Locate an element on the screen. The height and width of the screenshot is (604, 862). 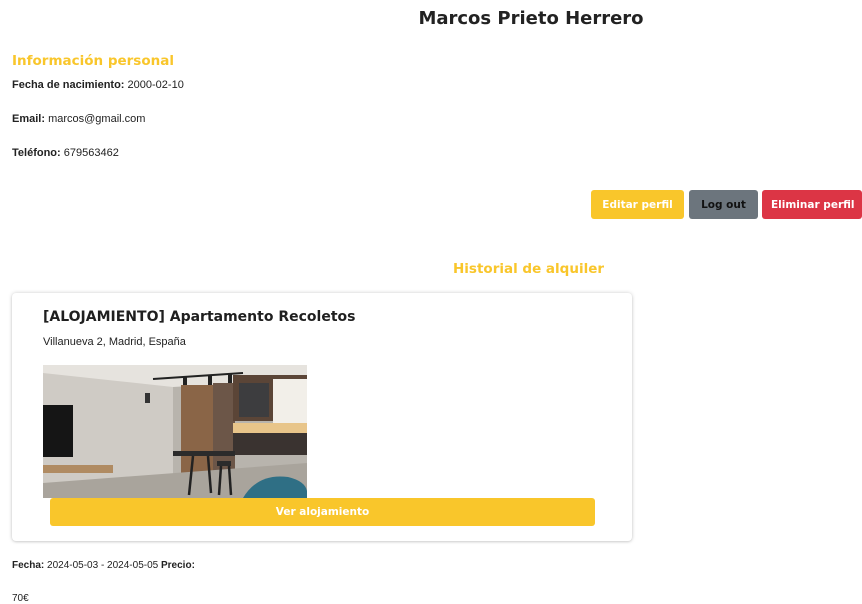
email-label: Email: is located at coordinates (29, 119).